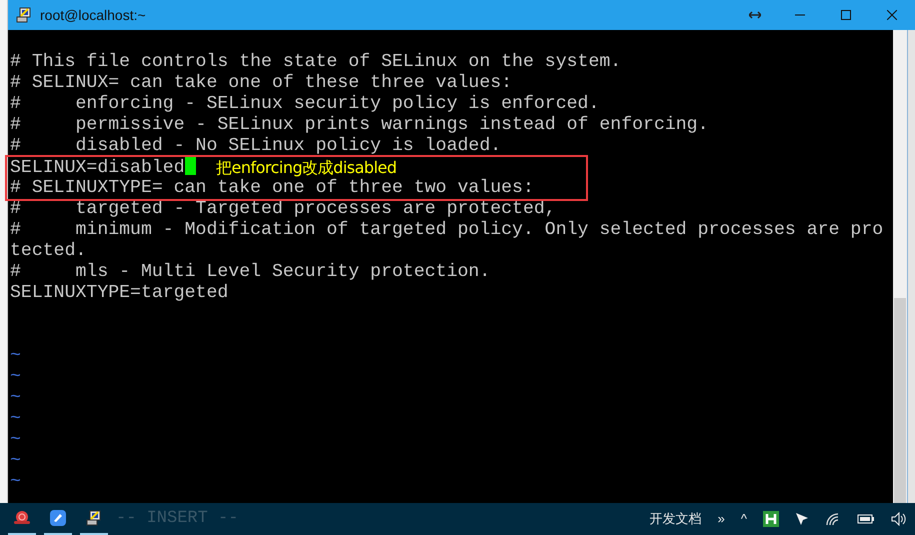 This screenshot has height=535, width=915. I want to click on battery-icon, so click(866, 519).